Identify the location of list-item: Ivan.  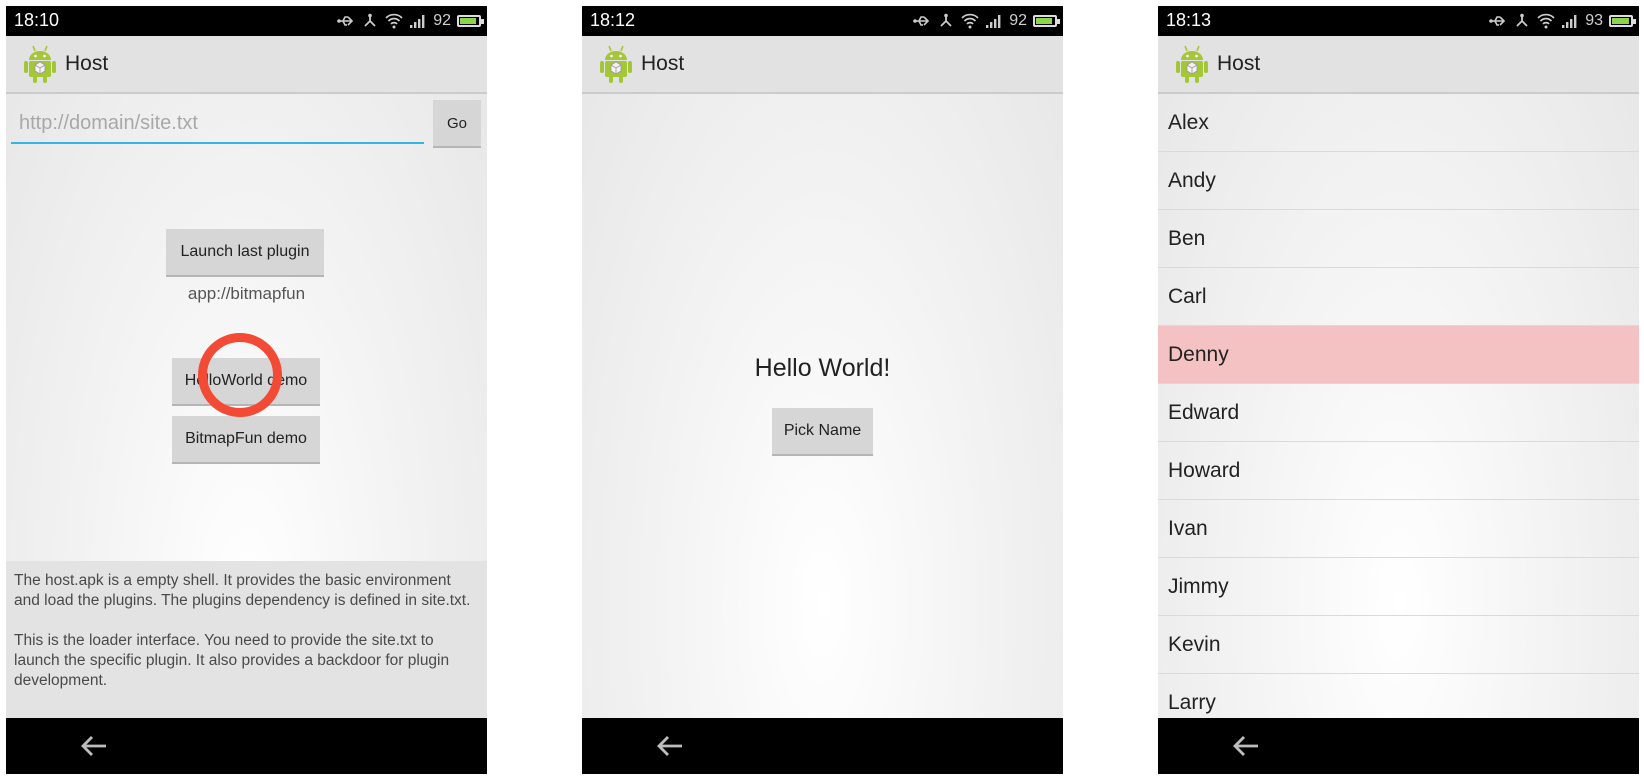
(1398, 529).